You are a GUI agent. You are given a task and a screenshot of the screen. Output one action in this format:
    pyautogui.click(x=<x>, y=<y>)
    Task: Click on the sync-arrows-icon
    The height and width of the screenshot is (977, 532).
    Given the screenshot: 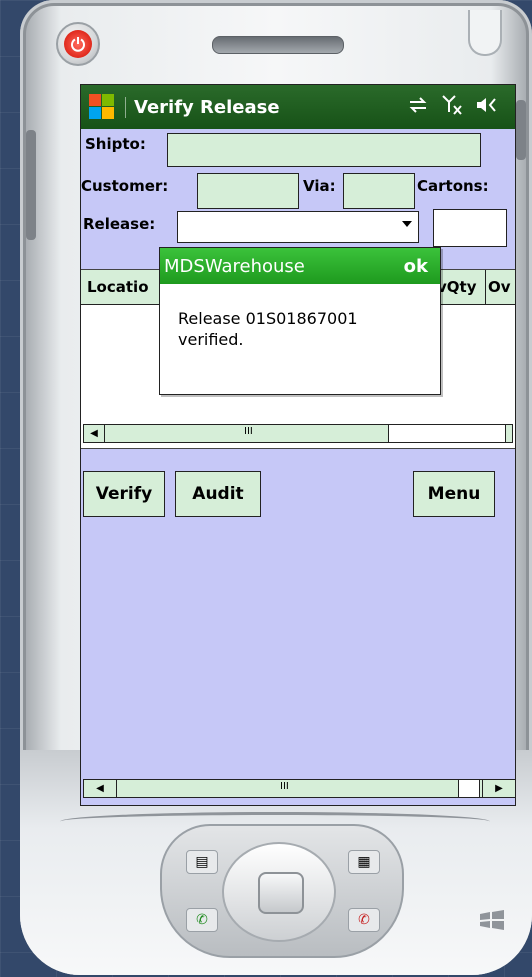 What is the action you would take?
    pyautogui.click(x=418, y=107)
    